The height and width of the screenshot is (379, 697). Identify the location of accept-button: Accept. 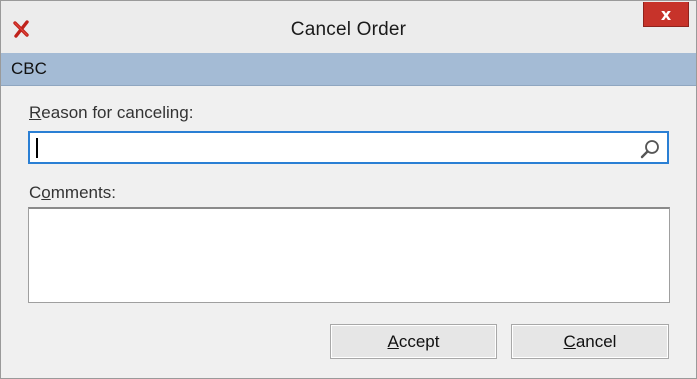
(413, 341).